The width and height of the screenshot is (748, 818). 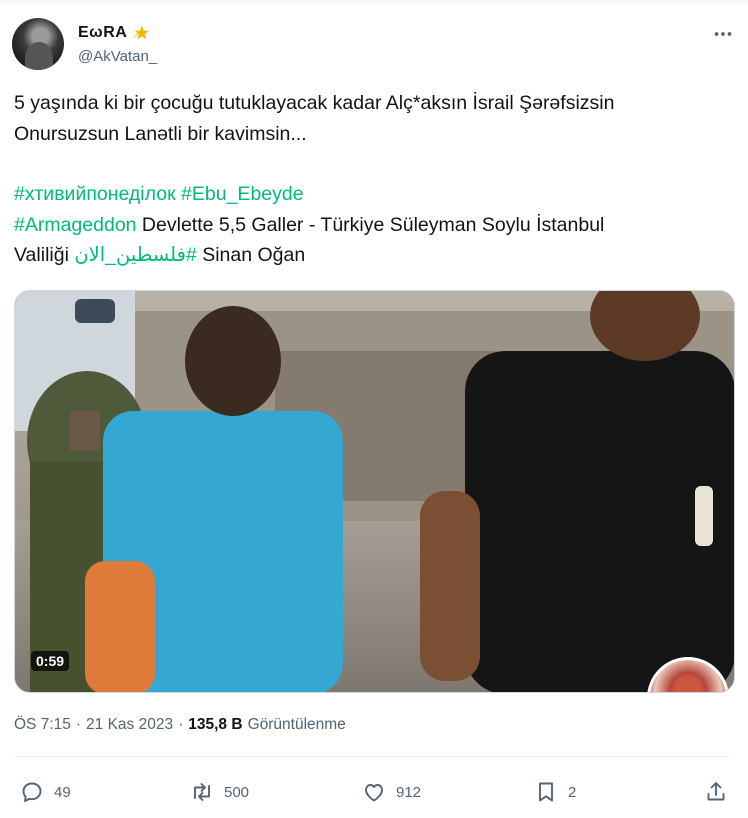 I want to click on name-row: EωRA, so click(x=114, y=33).